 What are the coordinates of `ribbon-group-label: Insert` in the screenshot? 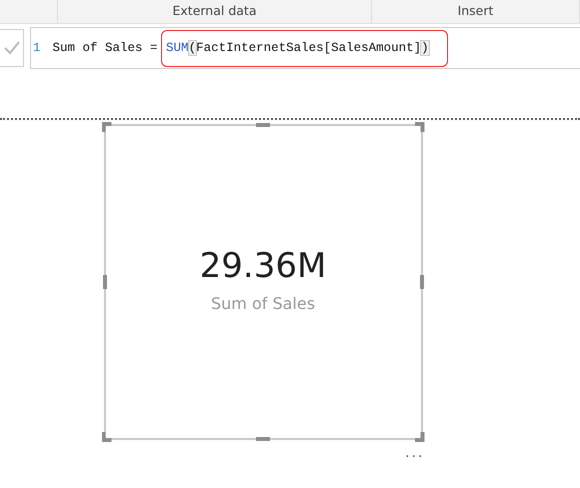 It's located at (476, 11).